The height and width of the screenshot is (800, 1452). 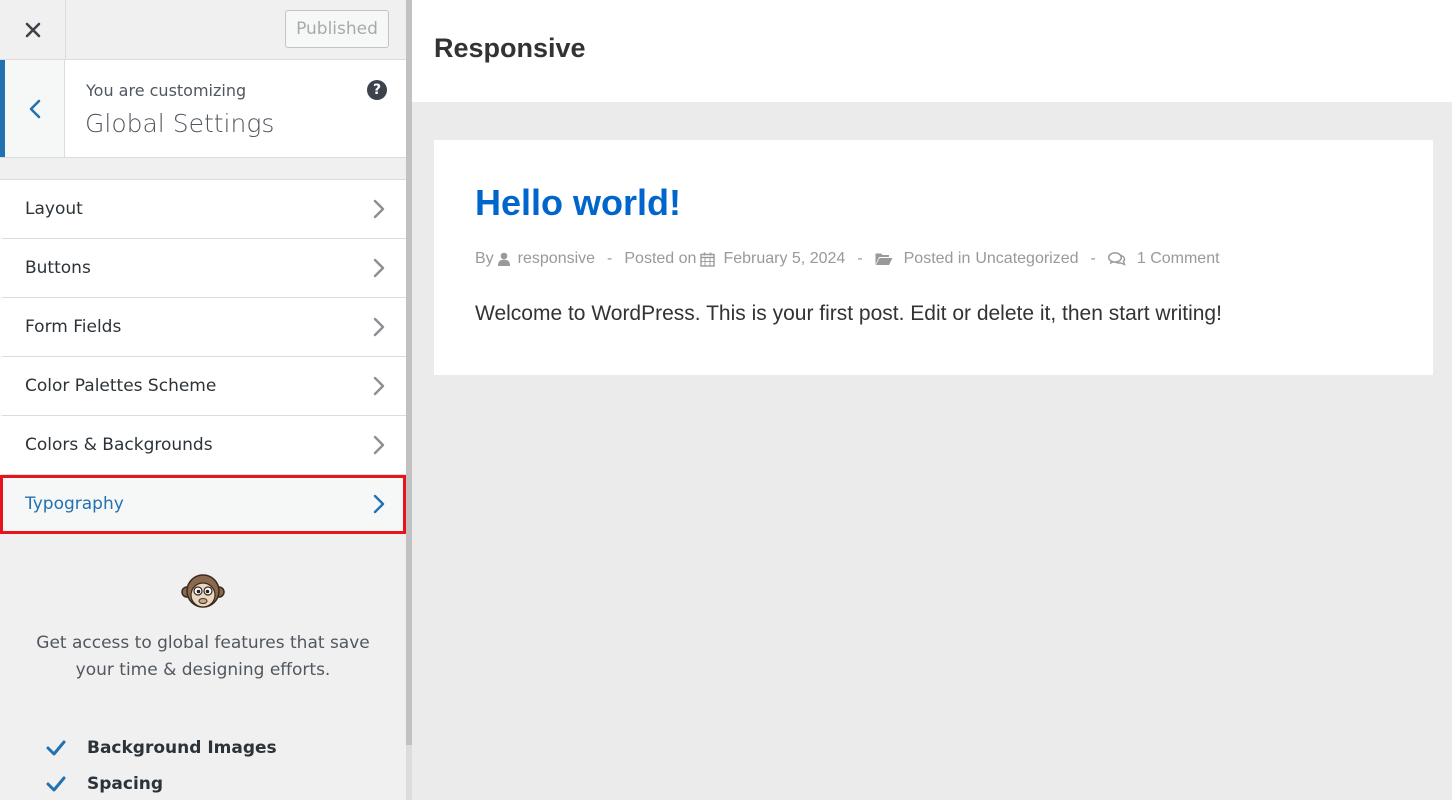 What do you see at coordinates (708, 259) in the screenshot?
I see `calendar-icon` at bounding box center [708, 259].